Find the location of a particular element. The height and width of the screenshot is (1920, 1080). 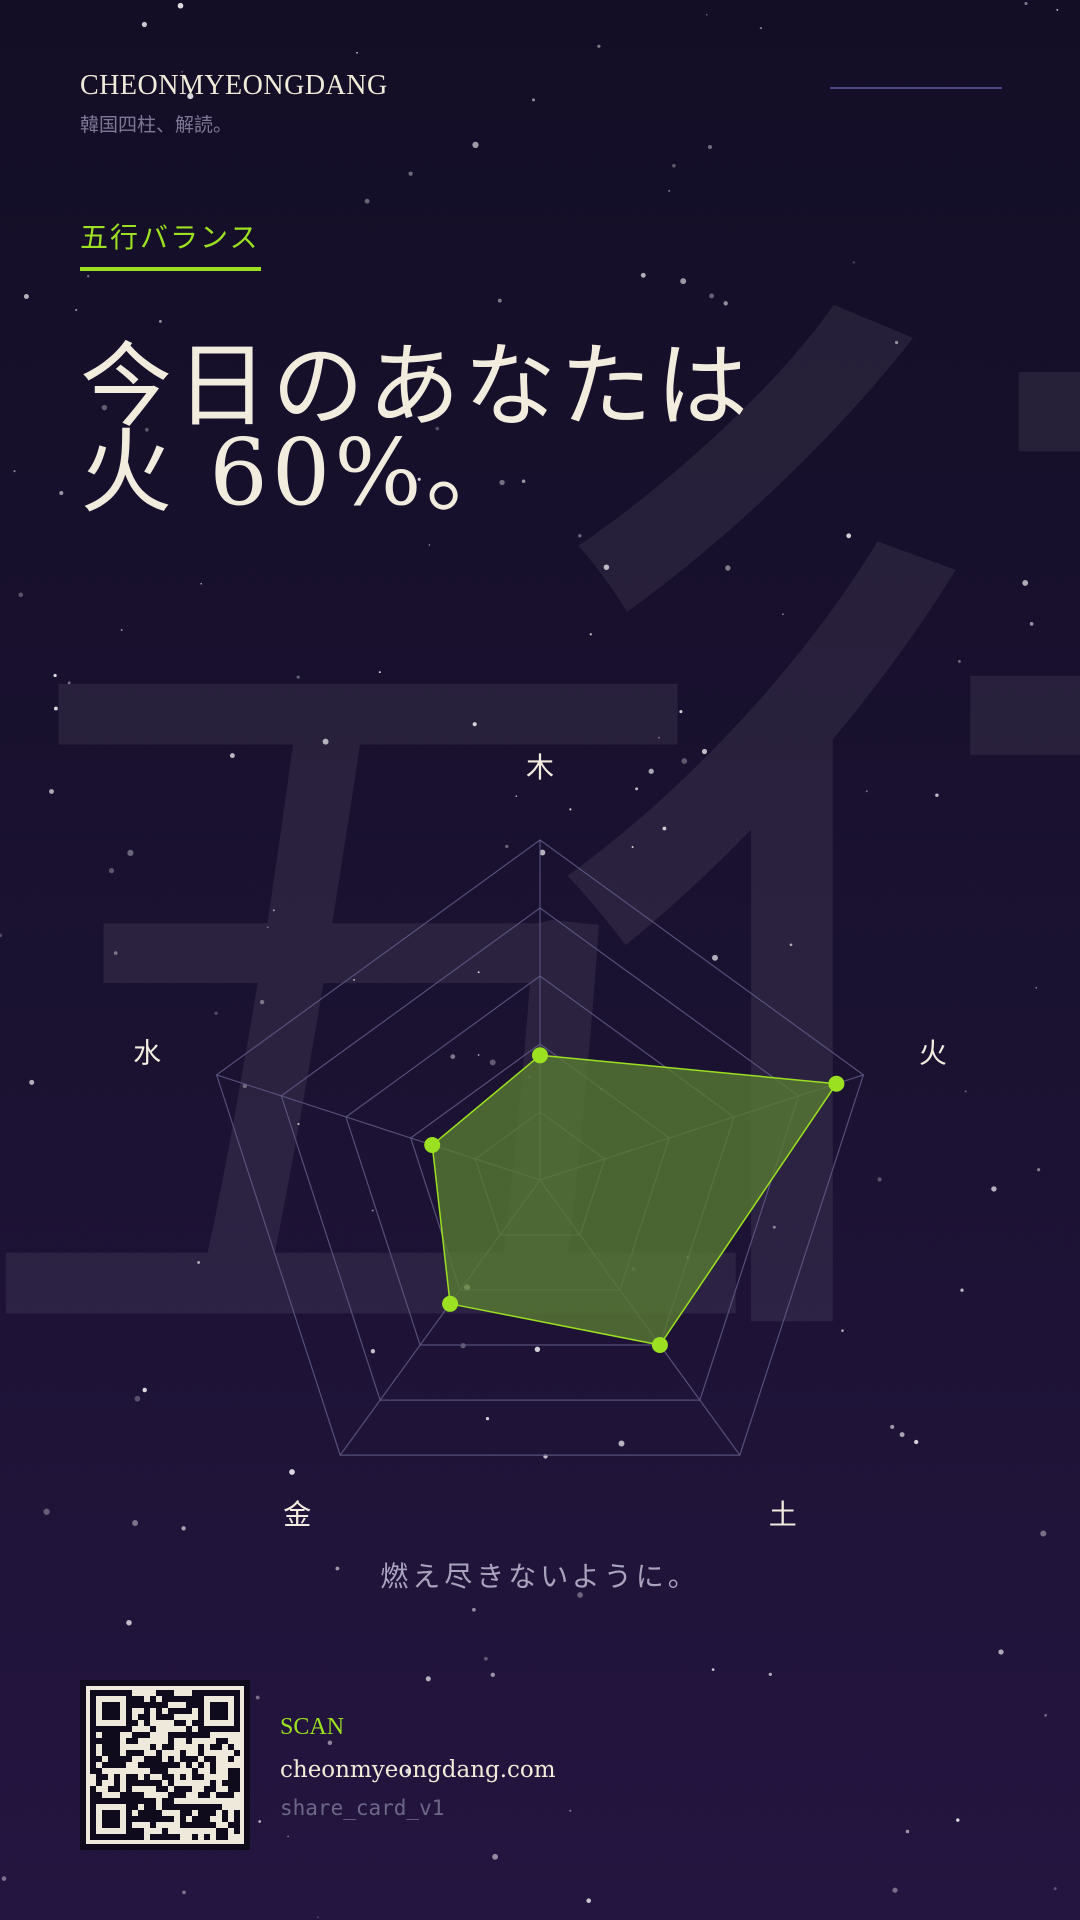

radar-axis-label-2: 火 is located at coordinates (933, 1052).